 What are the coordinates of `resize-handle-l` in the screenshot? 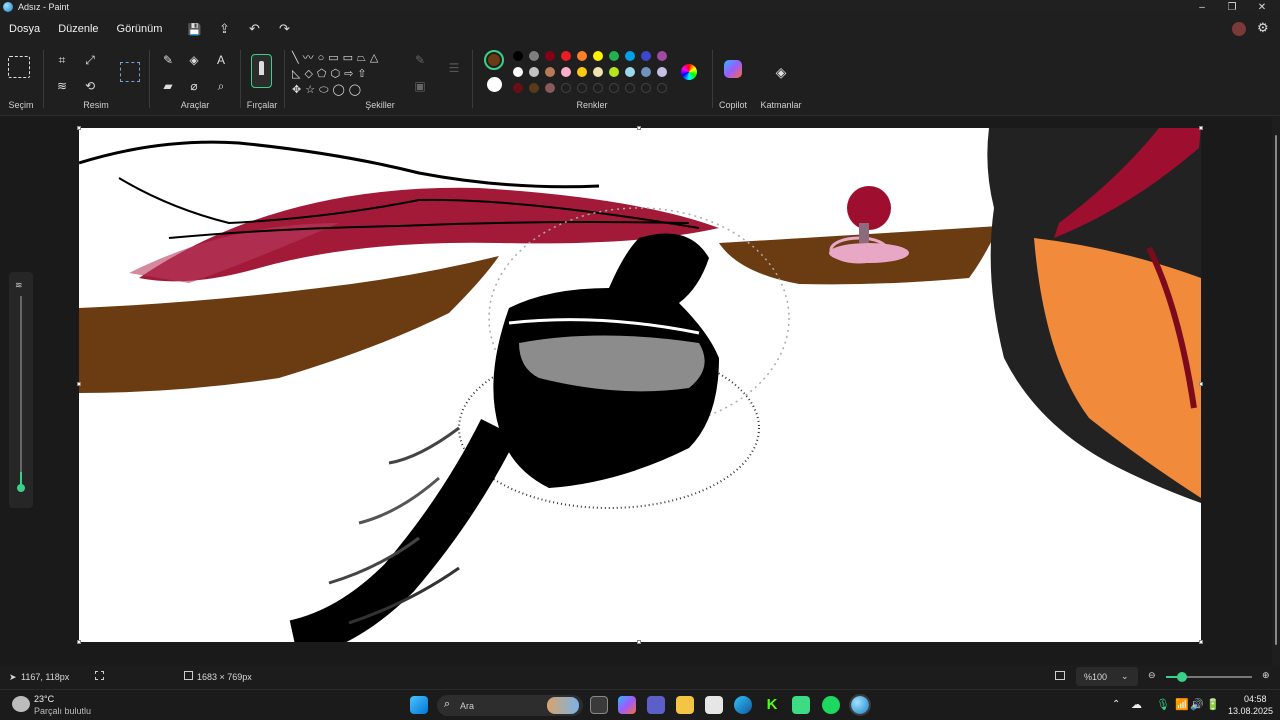 It's located at (79, 384).